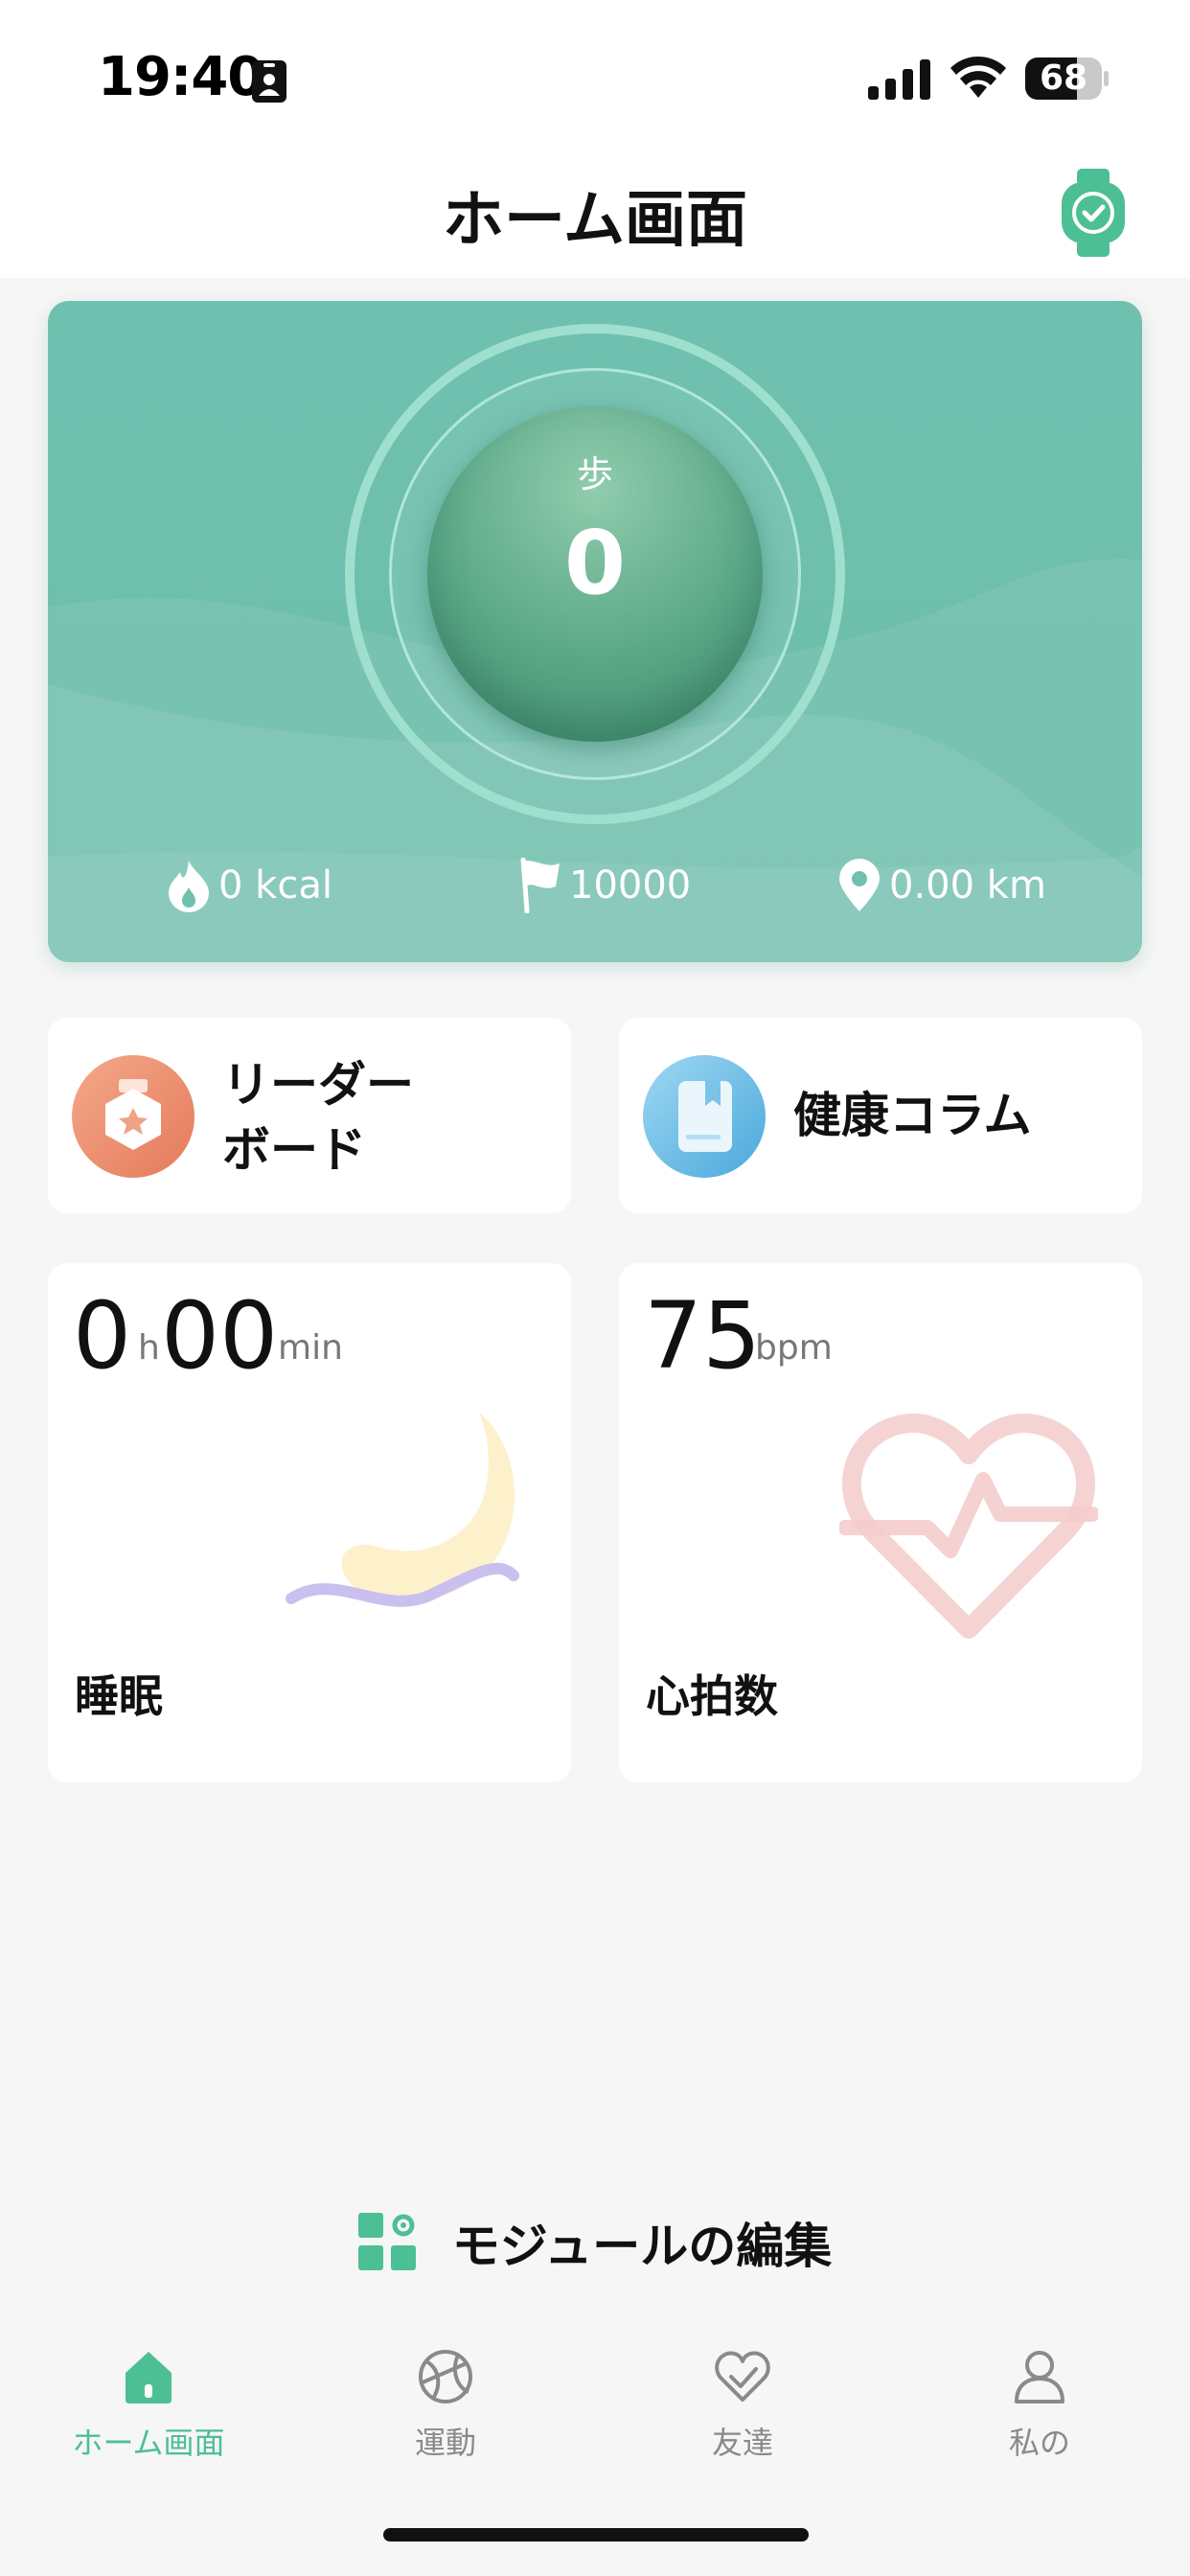 The width and height of the screenshot is (1190, 2576). I want to click on sleep-hours-unit: h, so click(149, 1348).